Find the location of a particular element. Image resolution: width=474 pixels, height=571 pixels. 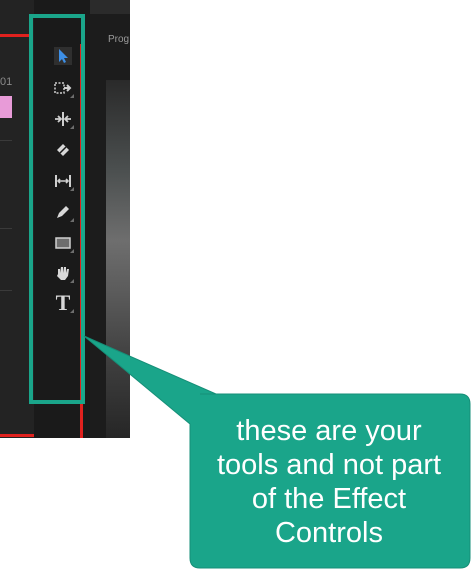

timecode-fragment: 01 is located at coordinates (6, 82).